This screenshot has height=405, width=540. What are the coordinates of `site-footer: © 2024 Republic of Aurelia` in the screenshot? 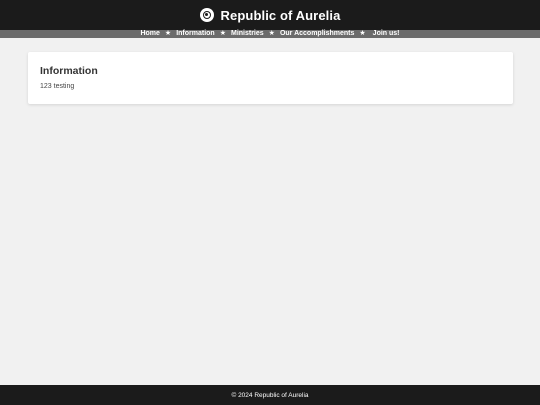 It's located at (270, 395).